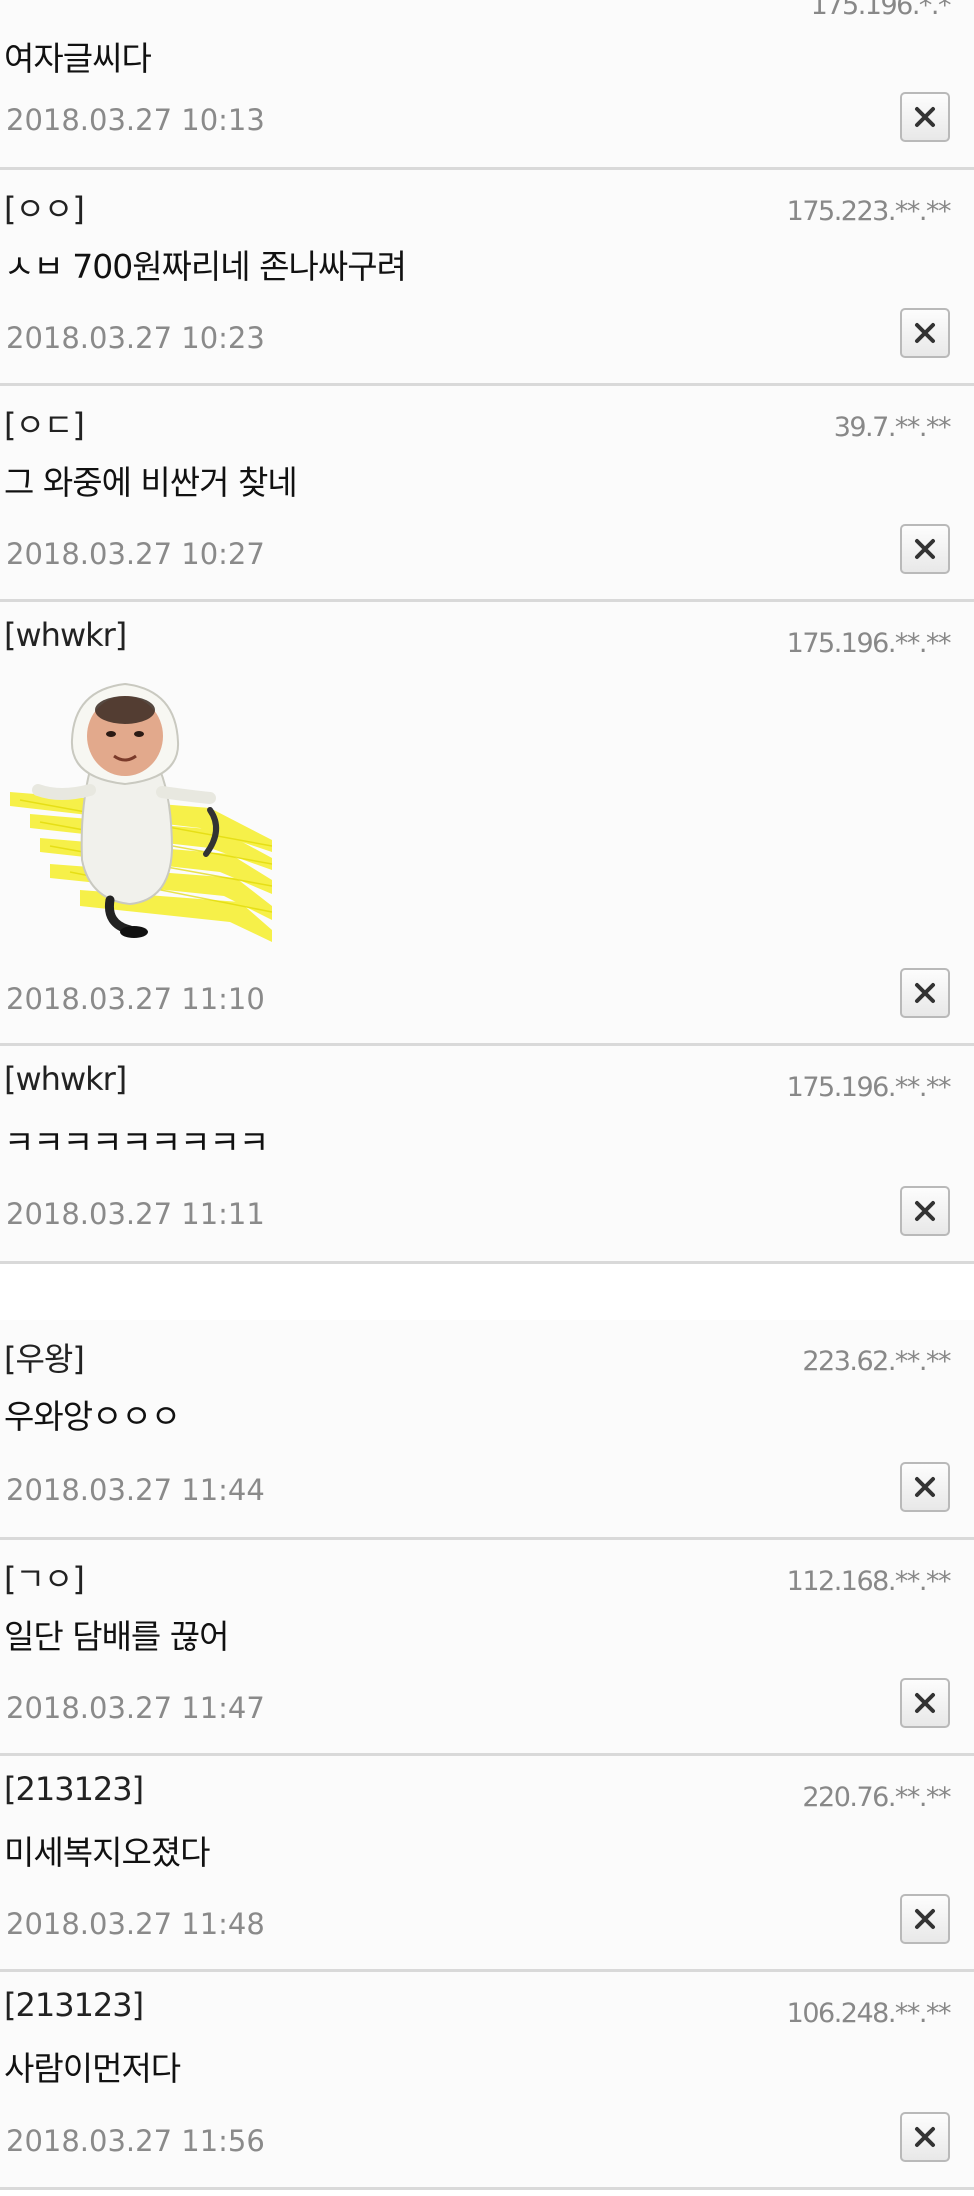  Describe the element at coordinates (135, 1924) in the screenshot. I see `comment-date: 2018.03.27 11:48` at that location.